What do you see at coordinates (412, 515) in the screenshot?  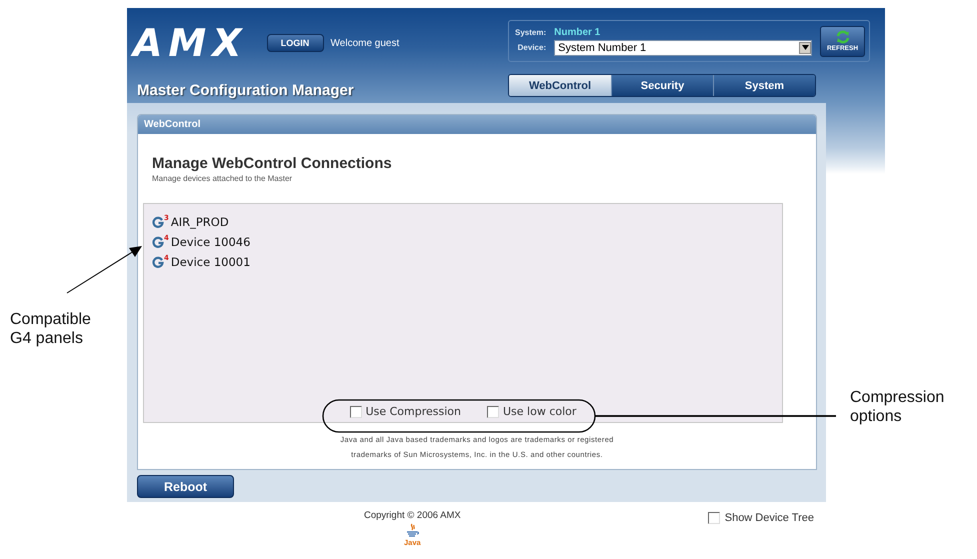 I see `copyright-text: Copyright © 2006 AMX` at bounding box center [412, 515].